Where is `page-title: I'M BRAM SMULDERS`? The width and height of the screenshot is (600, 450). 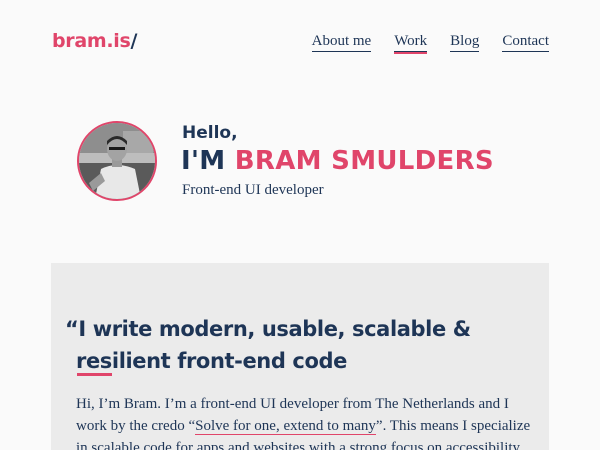
page-title: I'M BRAM SMULDERS is located at coordinates (337, 161).